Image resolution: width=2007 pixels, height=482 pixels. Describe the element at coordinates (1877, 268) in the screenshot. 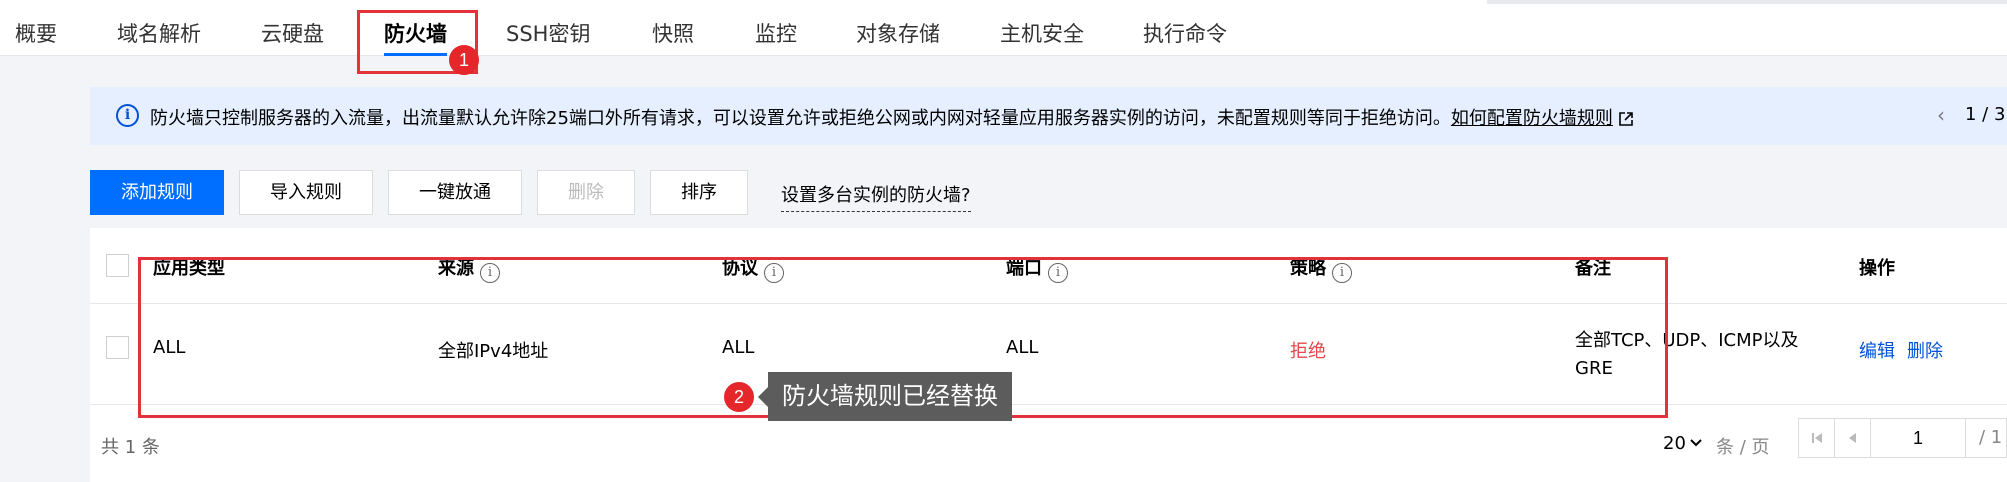

I see `header-action: 操作` at that location.